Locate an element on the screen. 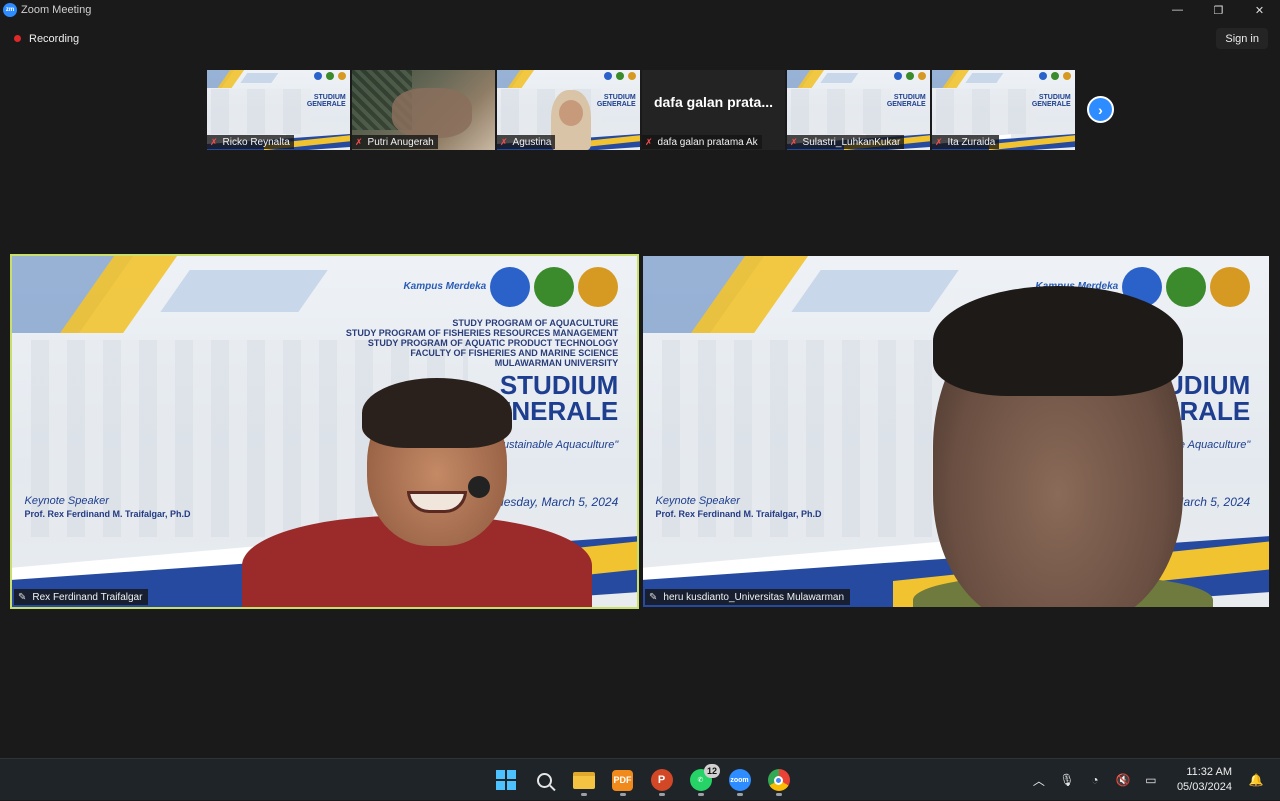 The image size is (1280, 801). volume-muted-icon: 🔇 is located at coordinates (1123, 780).